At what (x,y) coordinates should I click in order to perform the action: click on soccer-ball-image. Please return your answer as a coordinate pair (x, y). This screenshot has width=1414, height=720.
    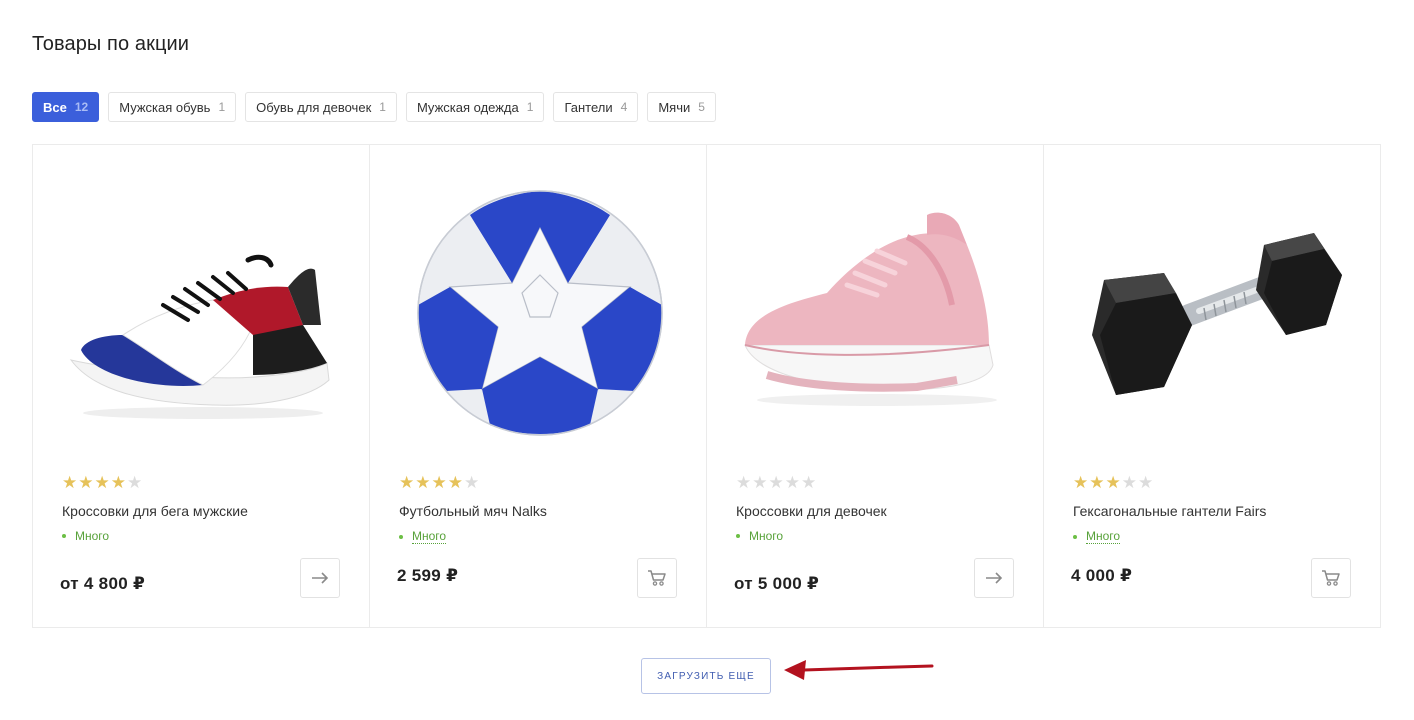
    Looking at the image, I should click on (538, 325).